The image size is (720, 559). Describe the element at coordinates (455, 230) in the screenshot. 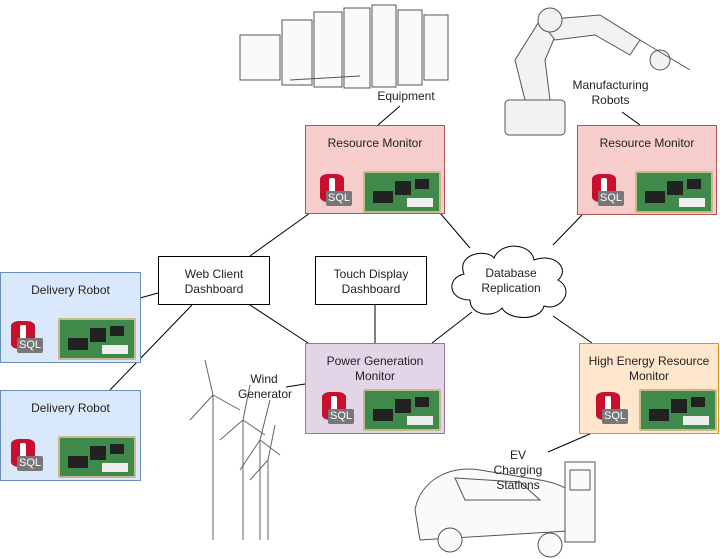

I see `edge-rm1-db` at that location.